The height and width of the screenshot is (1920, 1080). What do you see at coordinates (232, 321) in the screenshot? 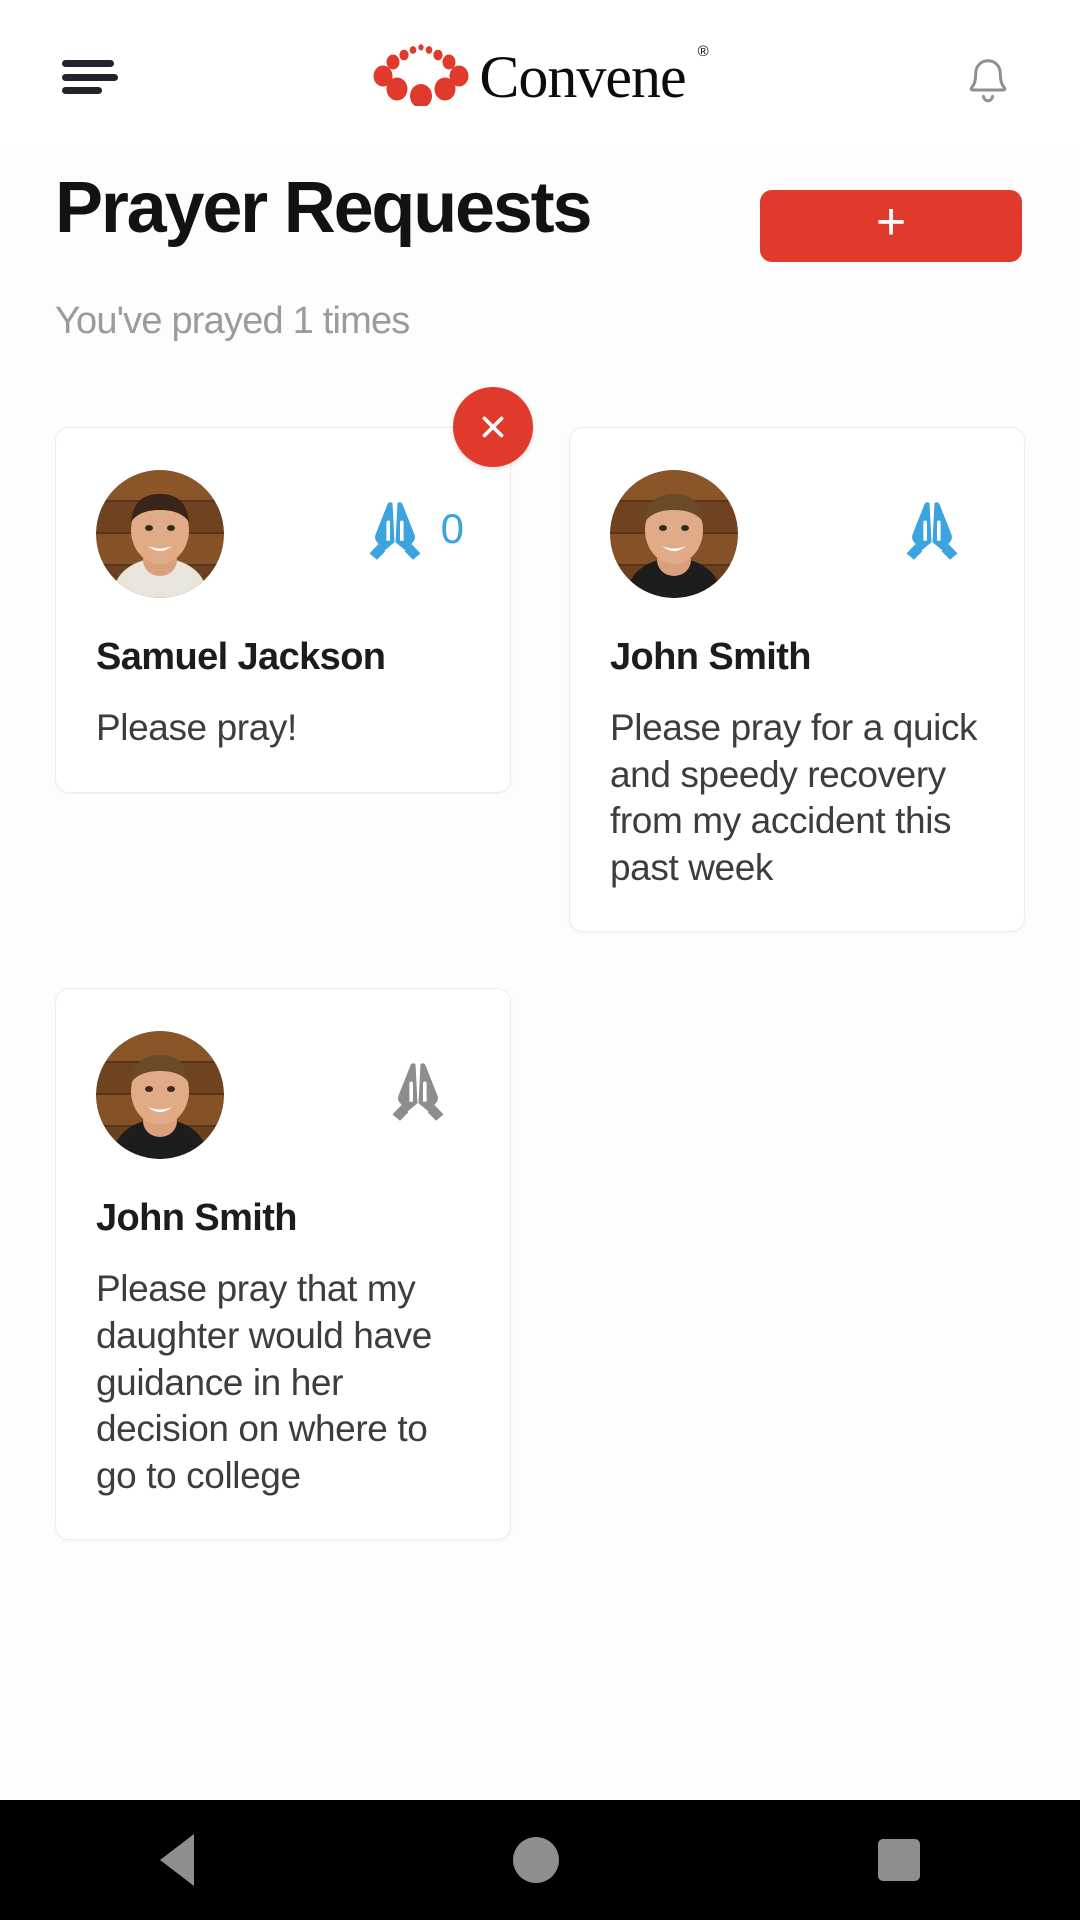
I see `prayed-count-subtitle: You've prayed 1 times` at bounding box center [232, 321].